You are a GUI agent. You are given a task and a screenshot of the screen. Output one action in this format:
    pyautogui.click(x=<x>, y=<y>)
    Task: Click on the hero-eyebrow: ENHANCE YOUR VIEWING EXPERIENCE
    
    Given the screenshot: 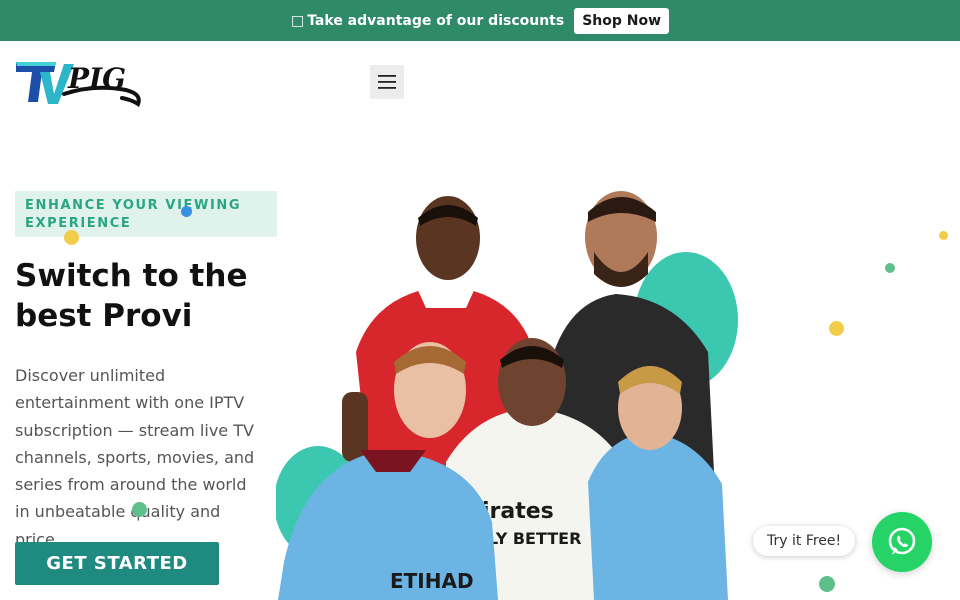 What is the action you would take?
    pyautogui.click(x=146, y=214)
    